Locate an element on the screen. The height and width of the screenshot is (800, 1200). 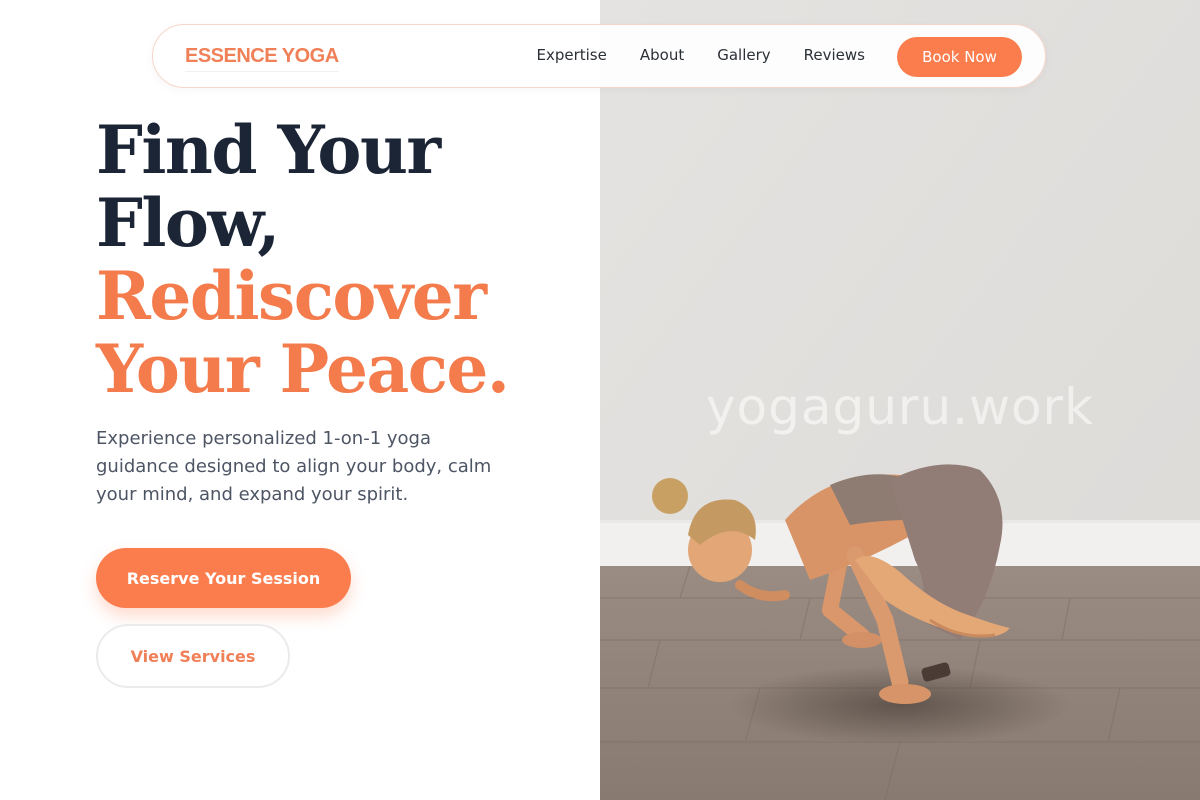
book-now-button: Book Now is located at coordinates (959, 57).